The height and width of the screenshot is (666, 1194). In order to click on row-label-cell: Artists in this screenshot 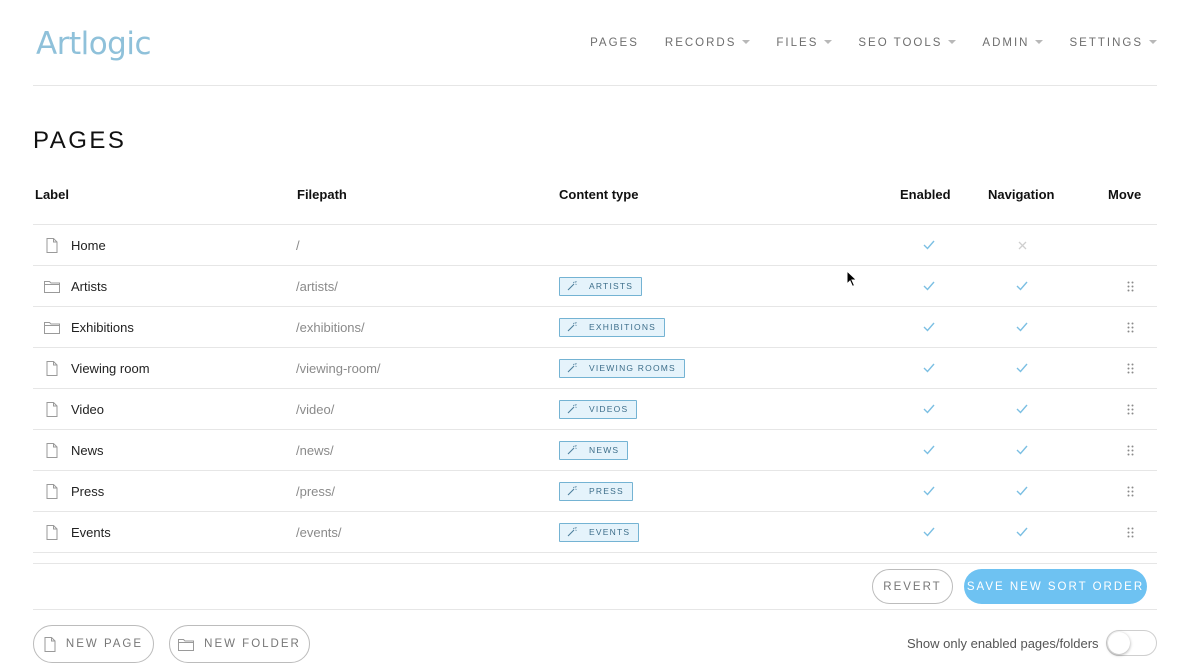, I will do `click(75, 286)`.